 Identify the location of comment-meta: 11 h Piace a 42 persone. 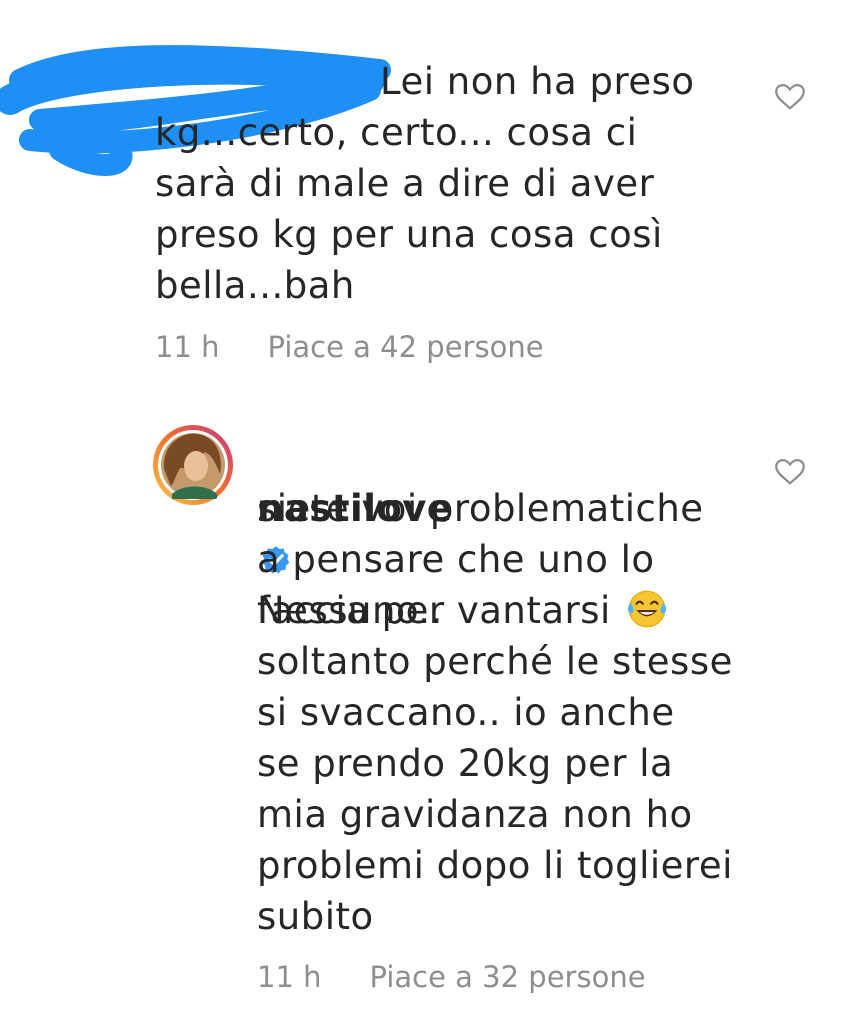
(349, 347).